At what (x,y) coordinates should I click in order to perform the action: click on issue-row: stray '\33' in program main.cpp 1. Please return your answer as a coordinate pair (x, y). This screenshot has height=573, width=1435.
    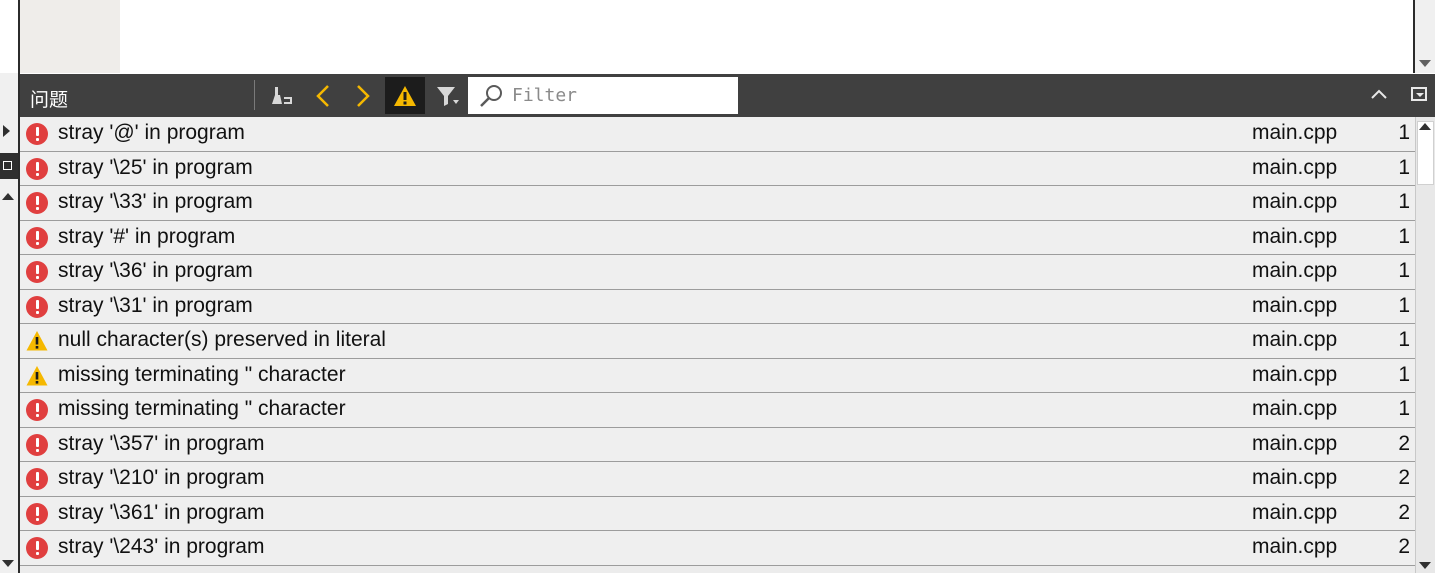
    Looking at the image, I should click on (717, 203).